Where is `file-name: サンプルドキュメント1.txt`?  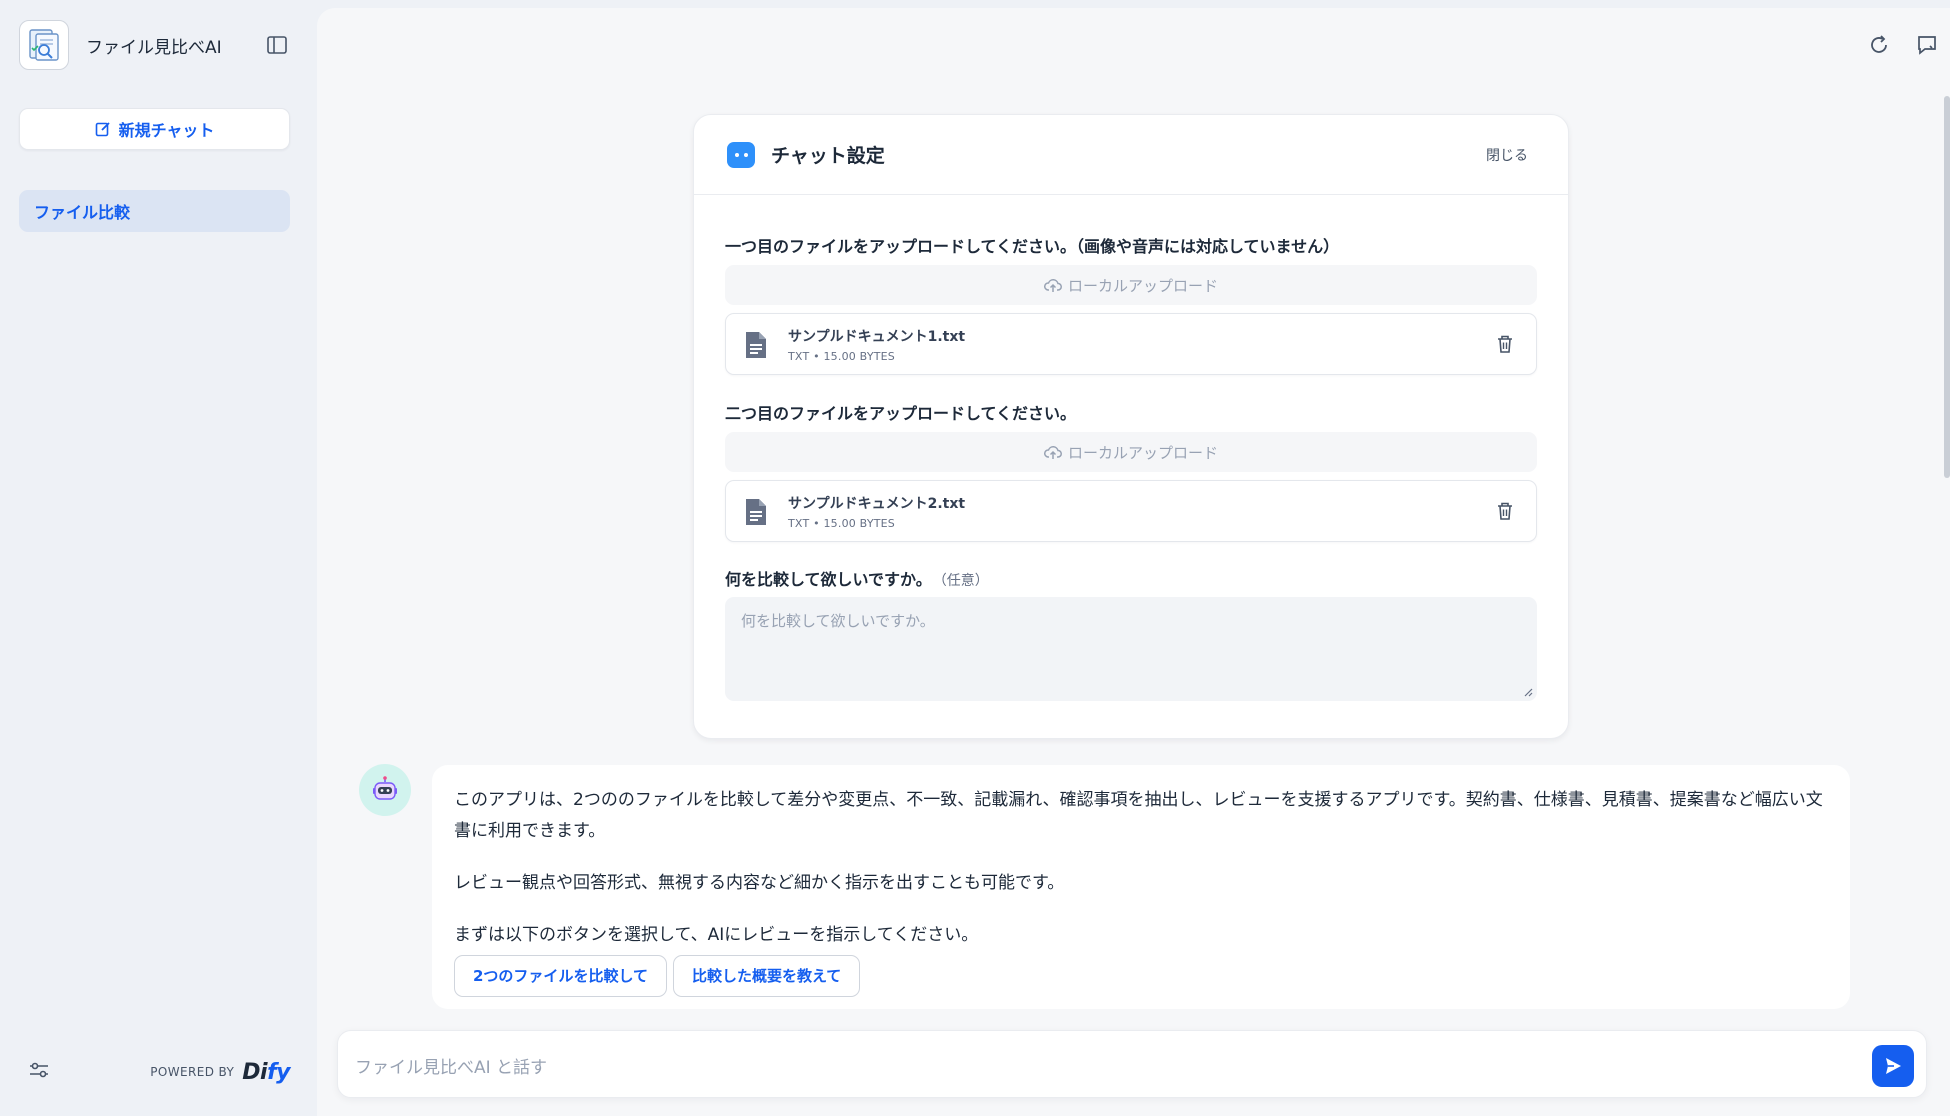 file-name: サンプルドキュメント1.txt is located at coordinates (877, 337).